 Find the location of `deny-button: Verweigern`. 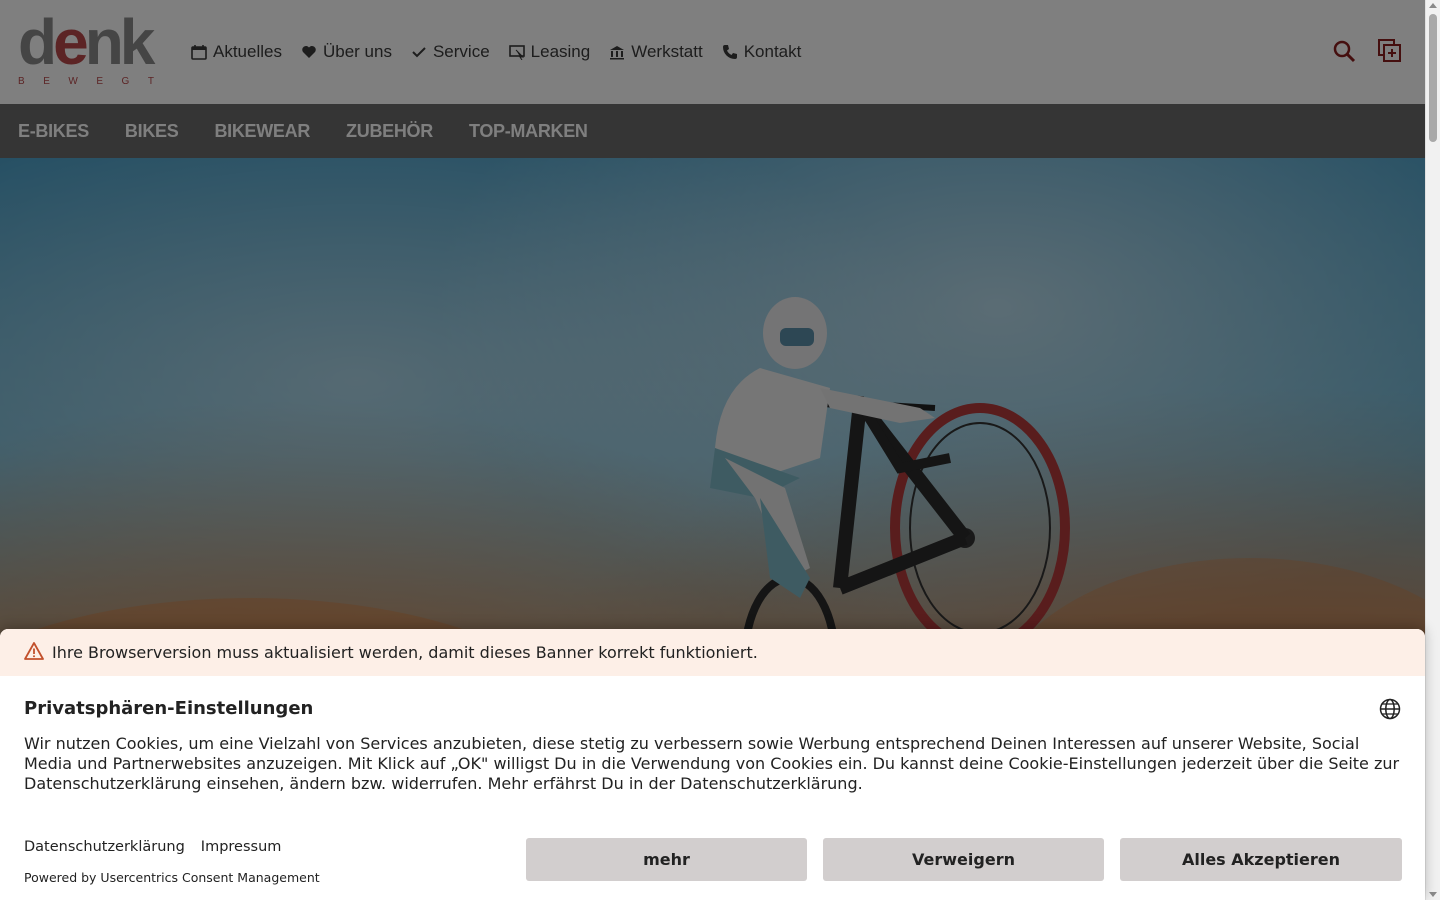

deny-button: Verweigern is located at coordinates (963, 859).